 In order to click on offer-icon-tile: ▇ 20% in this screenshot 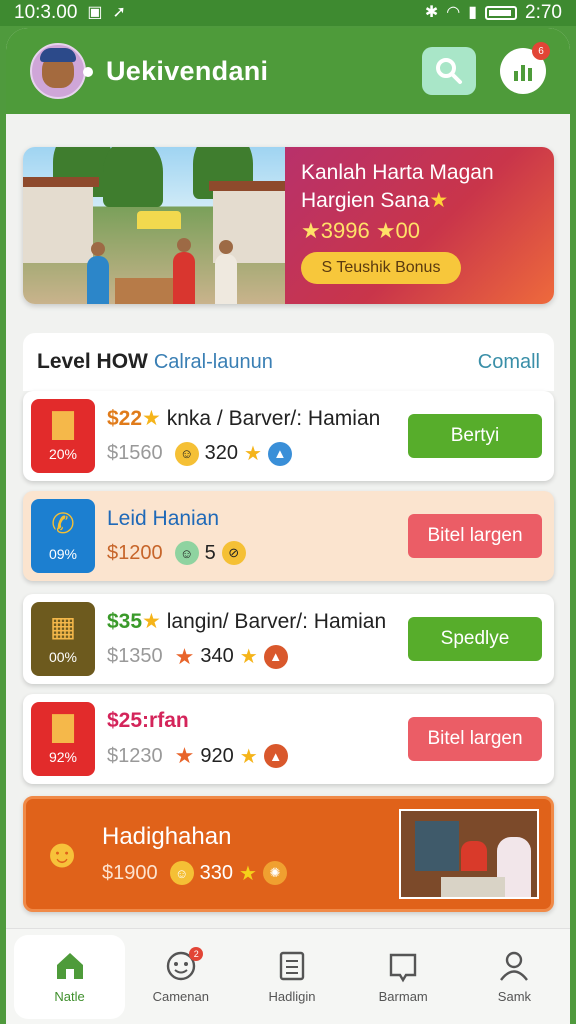, I will do `click(63, 436)`.